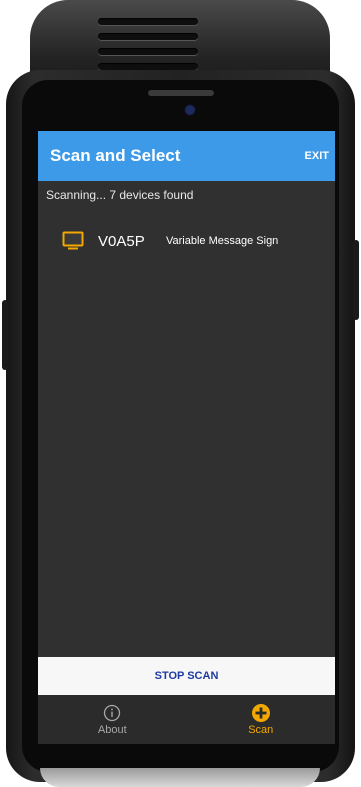 The height and width of the screenshot is (787, 361). Describe the element at coordinates (180, 777) in the screenshot. I see `device-foot` at that location.